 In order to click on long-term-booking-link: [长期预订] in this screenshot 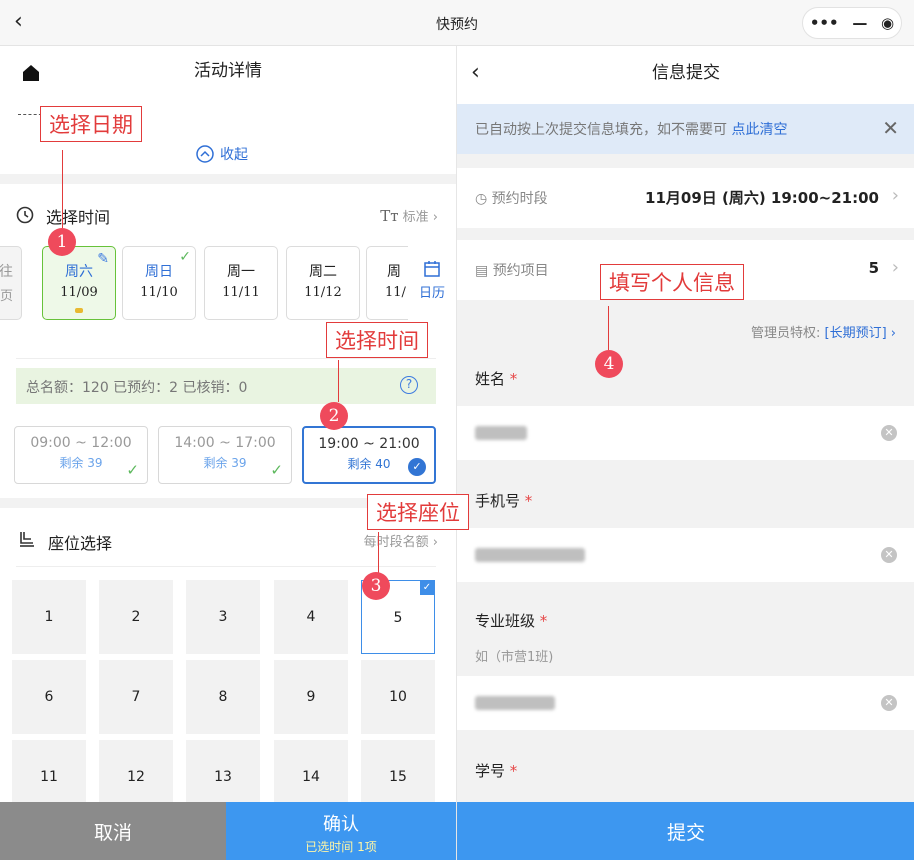, I will do `click(856, 333)`.